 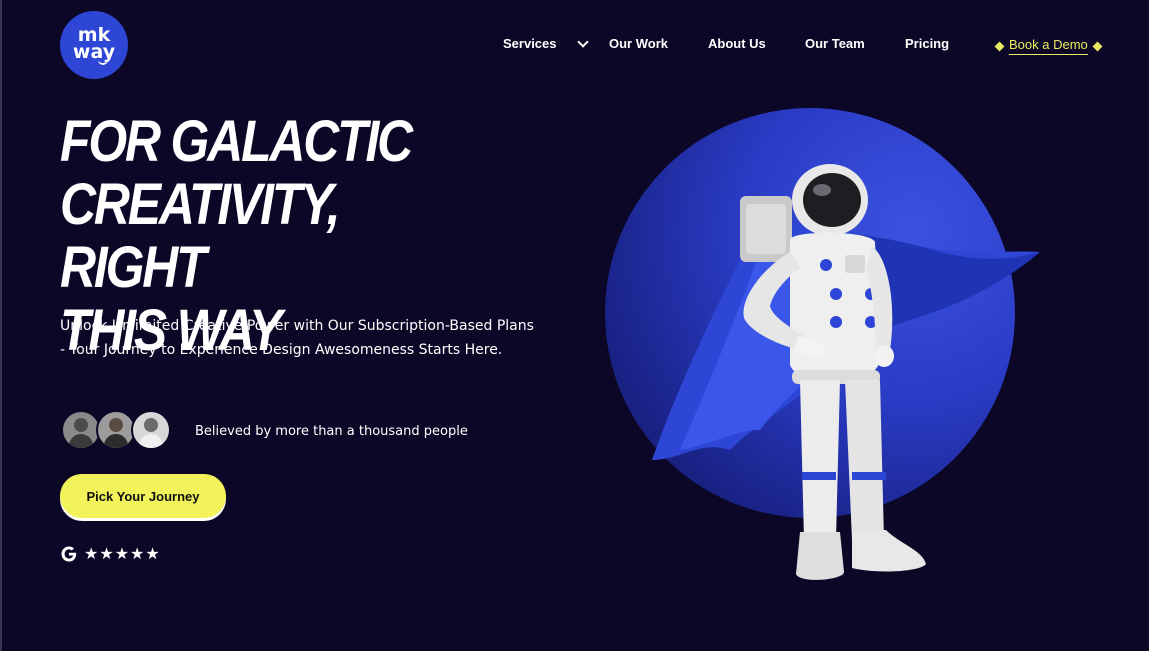 I want to click on hero-title-line-2: CREATIVITY, RIGHT, so click(x=200, y=236).